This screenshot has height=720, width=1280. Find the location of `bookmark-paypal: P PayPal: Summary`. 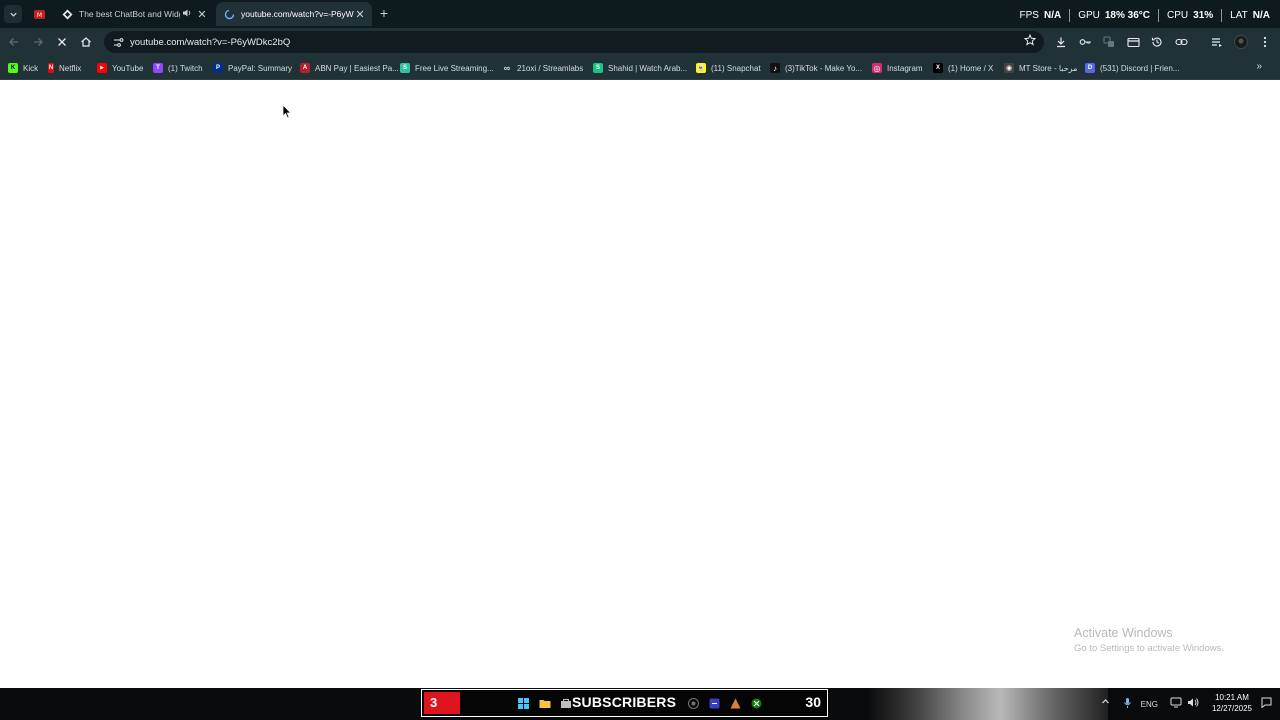

bookmark-paypal: P PayPal: Summary is located at coordinates (252, 68).